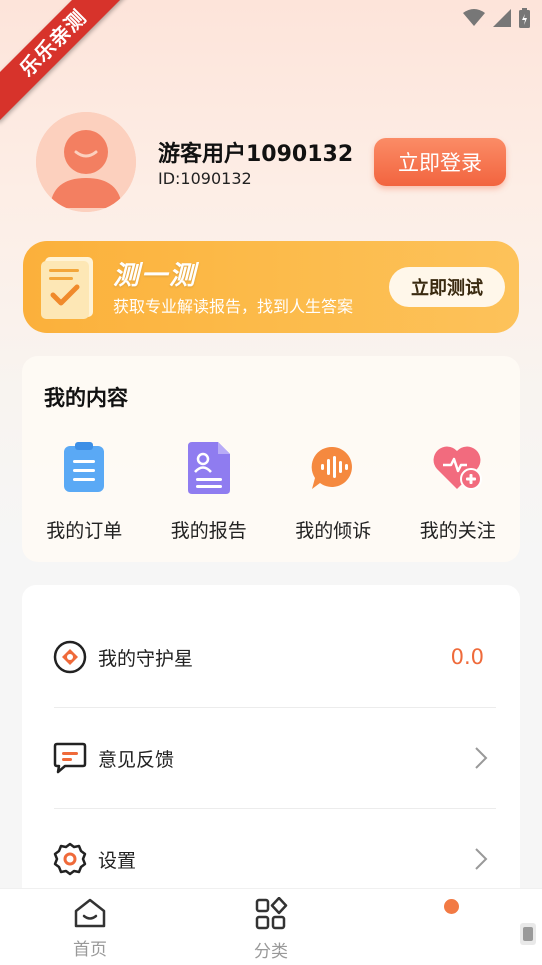 The width and height of the screenshot is (542, 965). I want to click on menu-row-feedback: 意见反馈, so click(274, 758).